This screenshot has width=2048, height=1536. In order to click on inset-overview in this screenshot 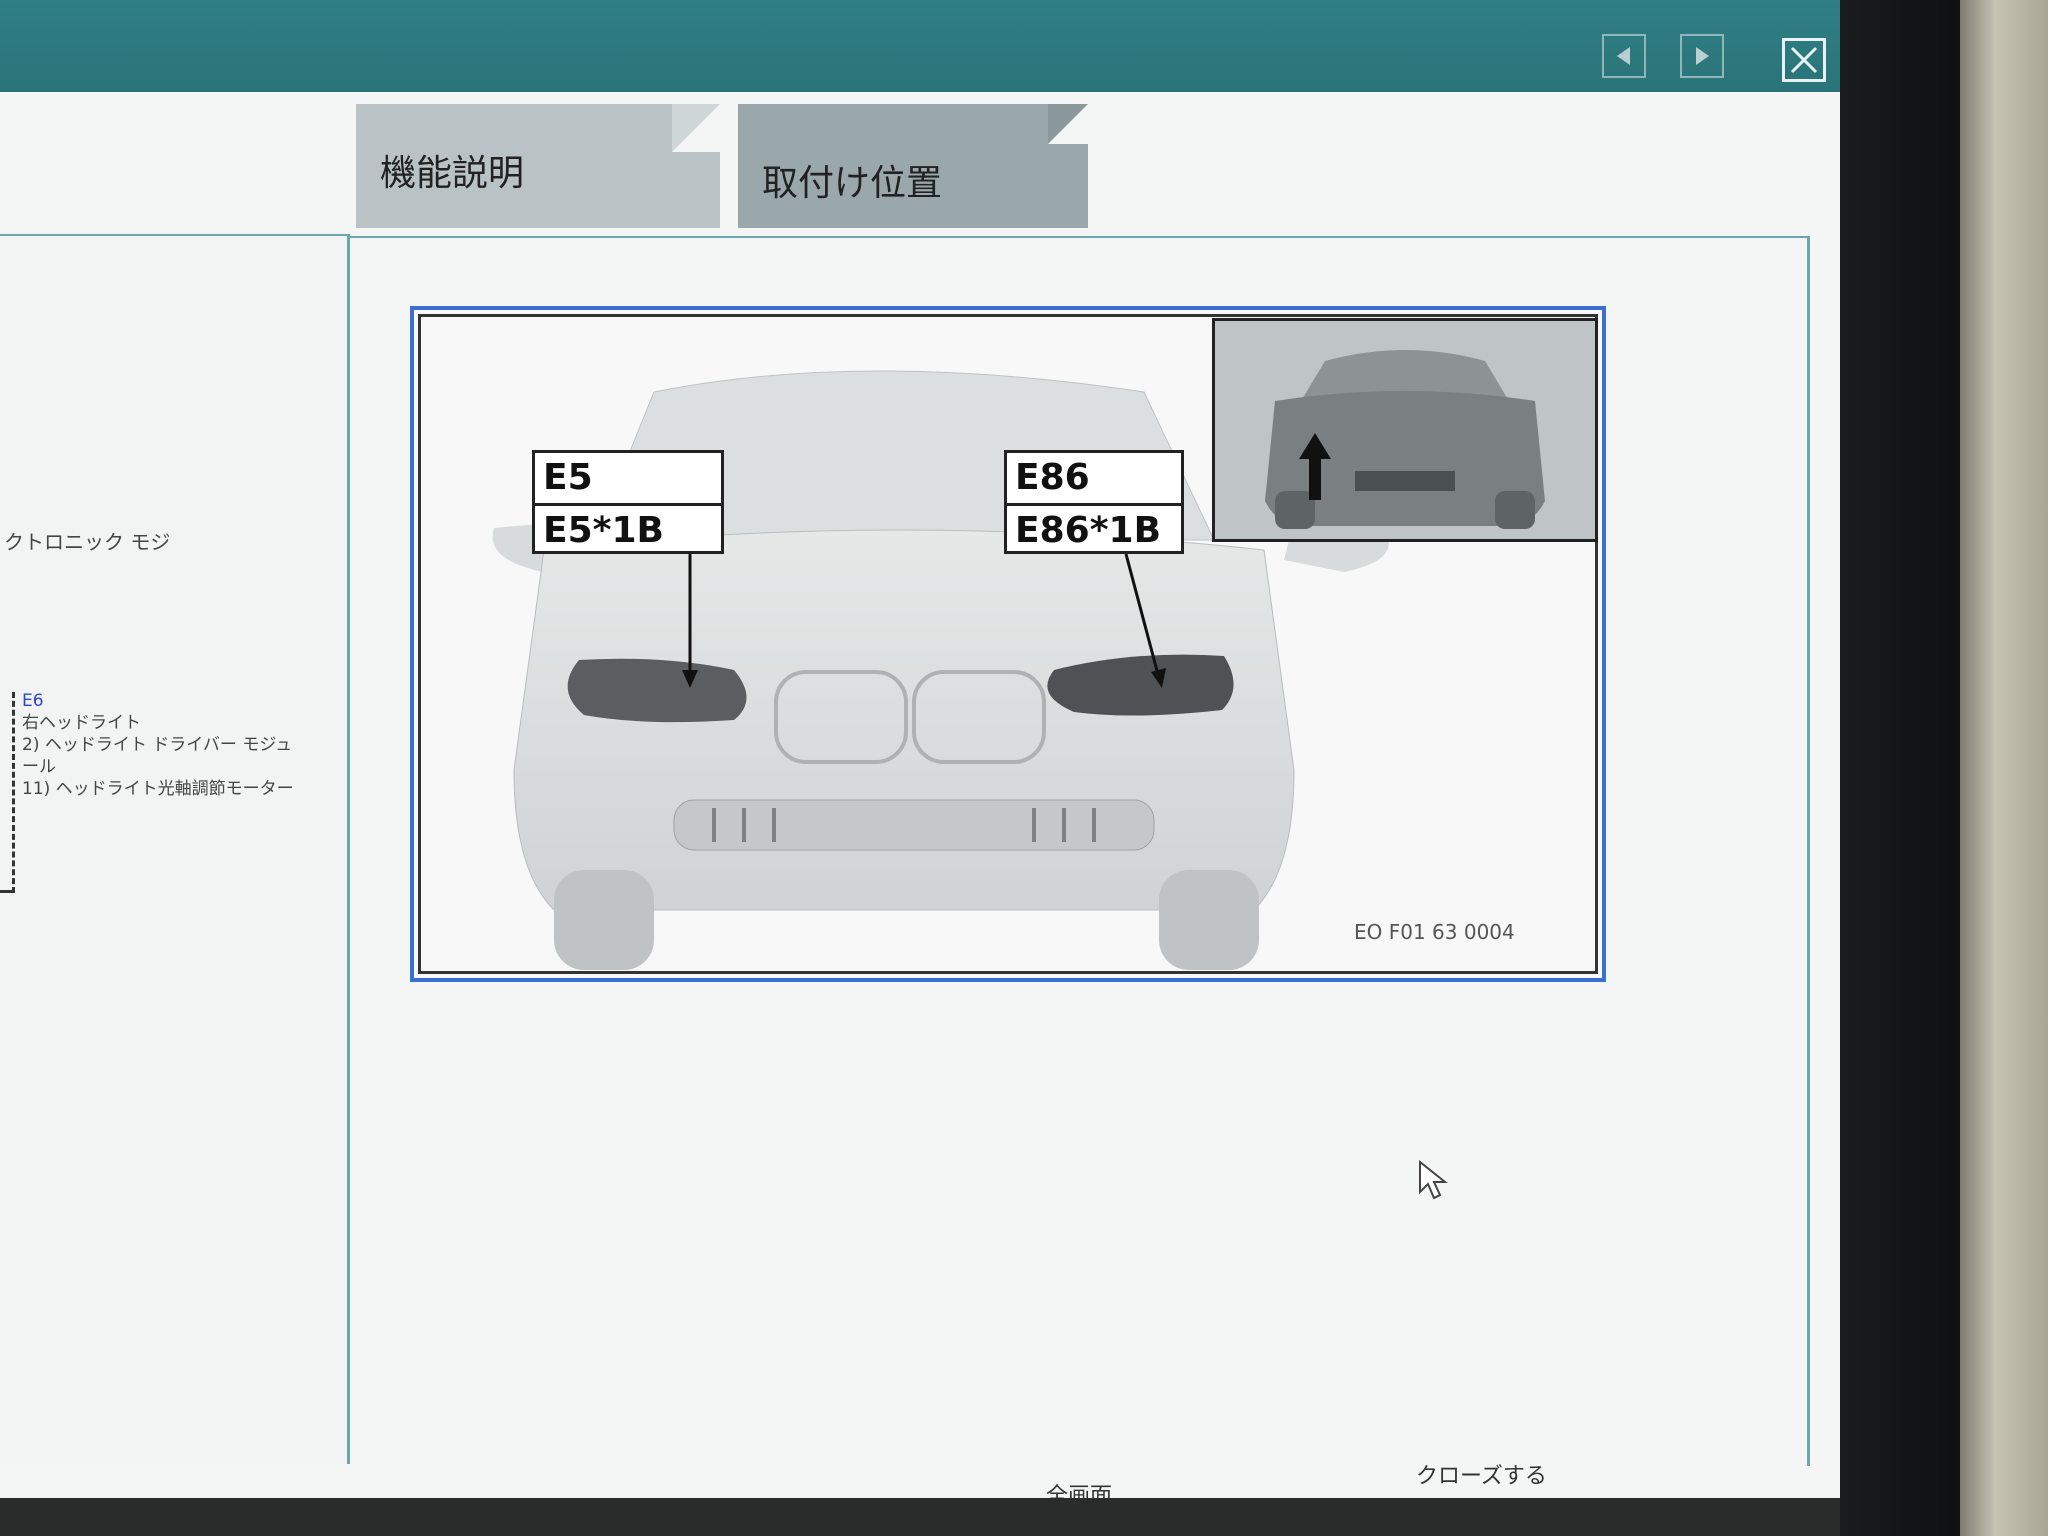, I will do `click(1405, 430)`.